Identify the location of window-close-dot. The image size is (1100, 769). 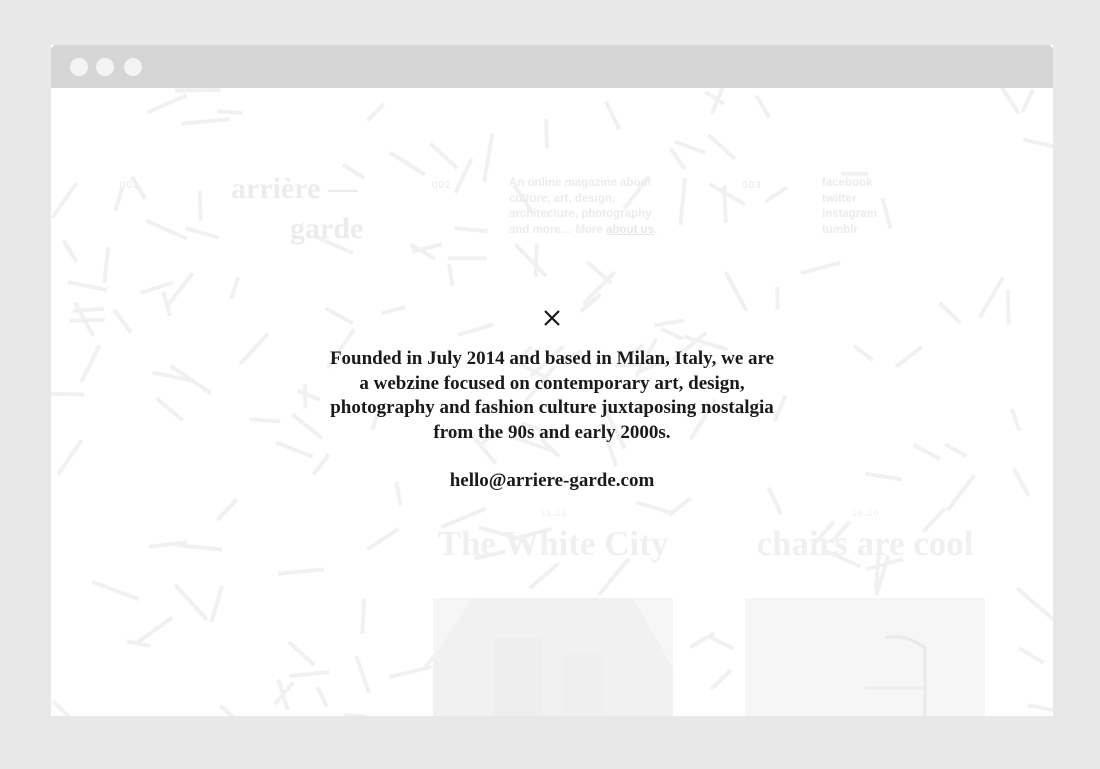
(79, 67).